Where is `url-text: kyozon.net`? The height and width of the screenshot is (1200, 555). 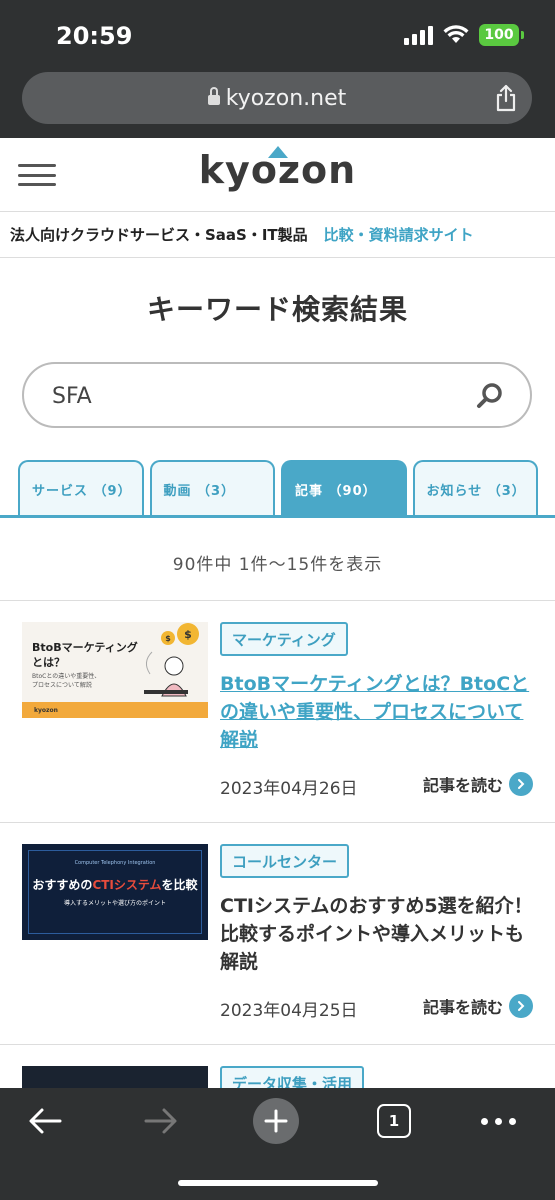
url-text: kyozon.net is located at coordinates (286, 98).